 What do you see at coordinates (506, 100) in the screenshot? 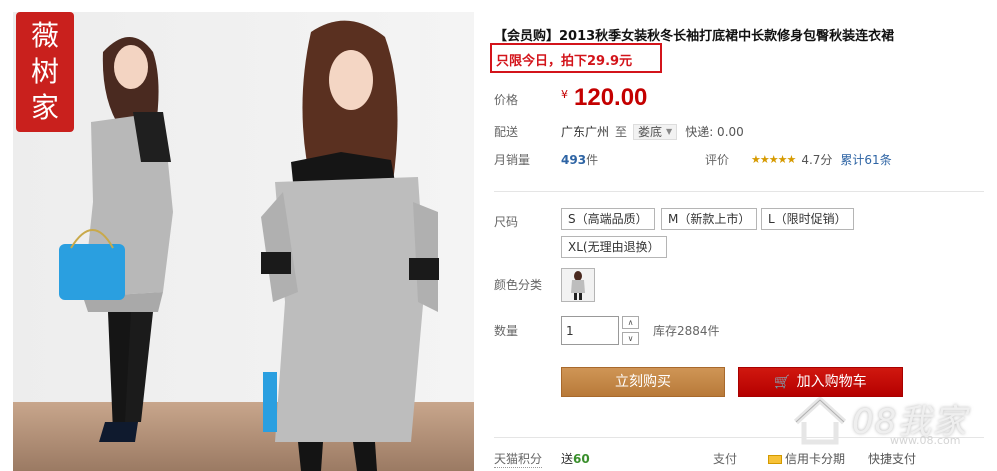
I see `price-label: 价格` at bounding box center [506, 100].